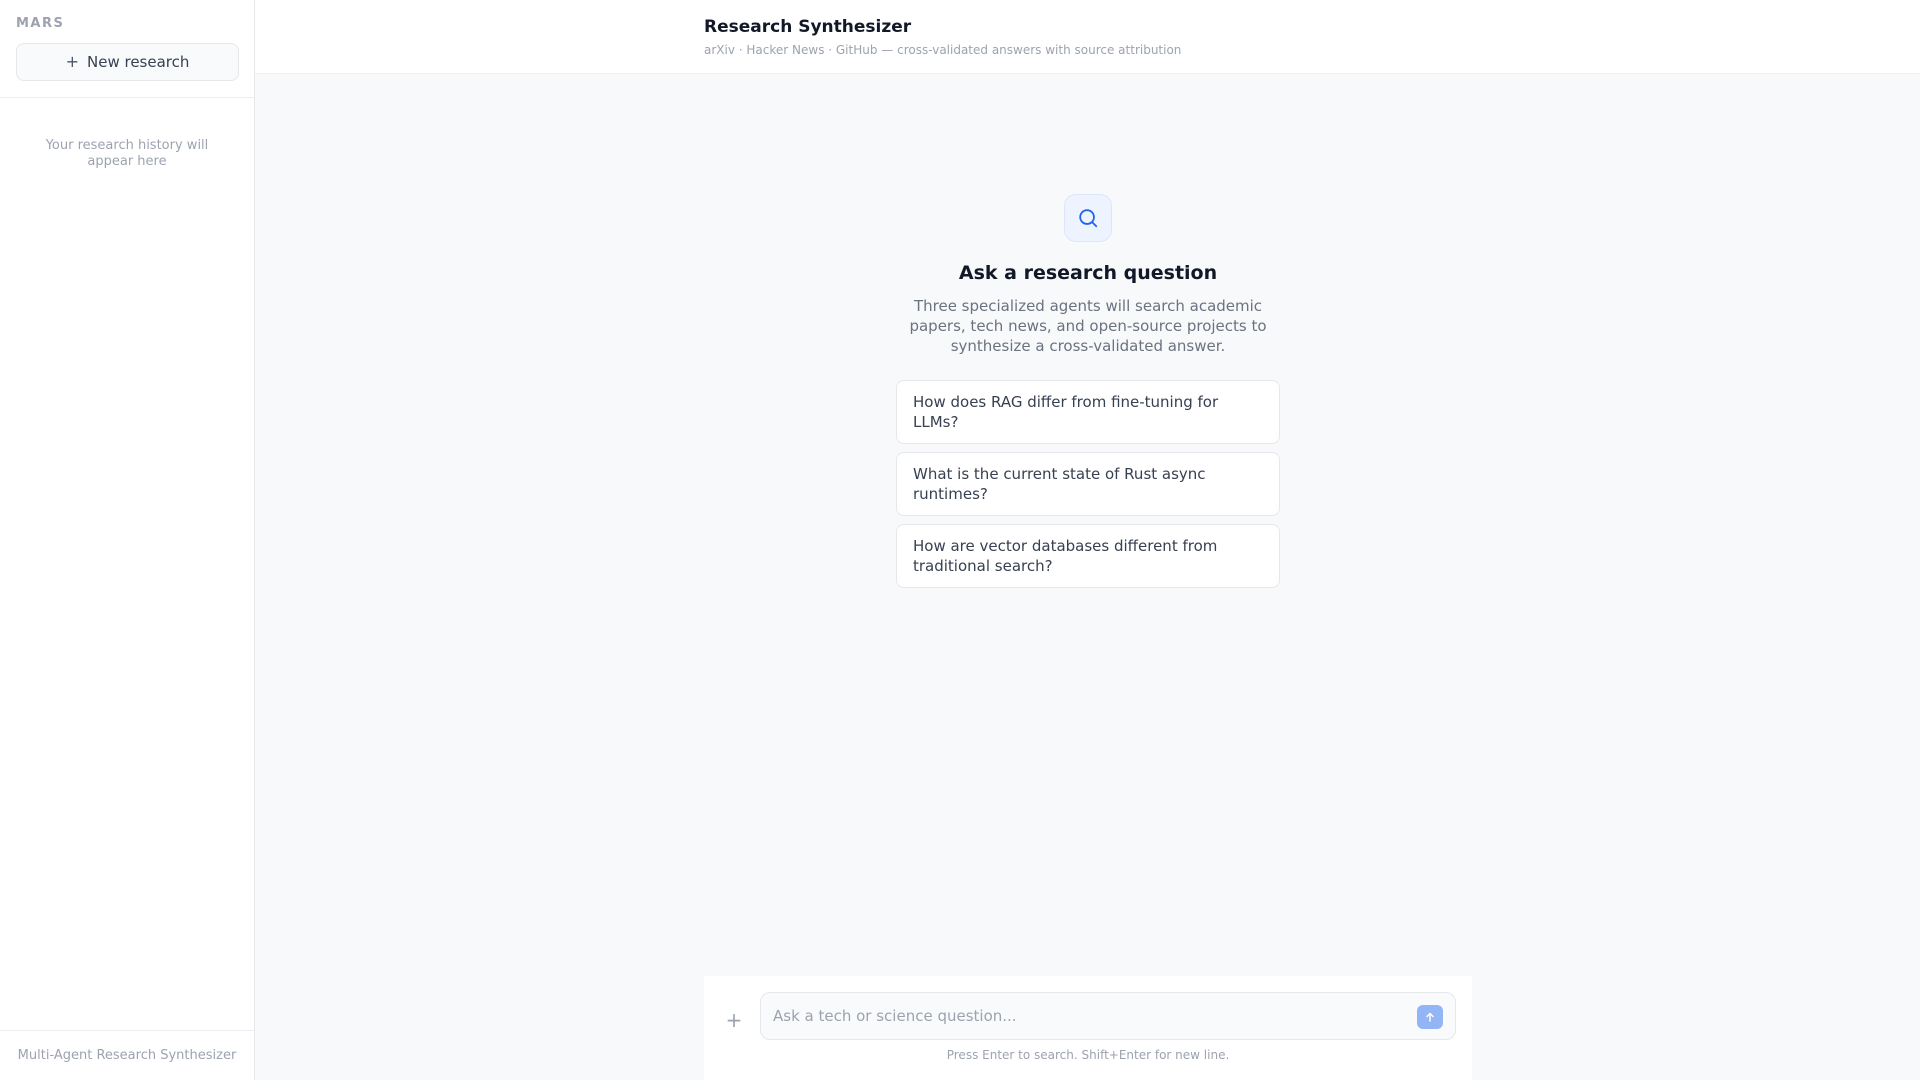 The height and width of the screenshot is (1080, 1920). Describe the element at coordinates (138, 62) in the screenshot. I see `new-research-label: New research` at that location.